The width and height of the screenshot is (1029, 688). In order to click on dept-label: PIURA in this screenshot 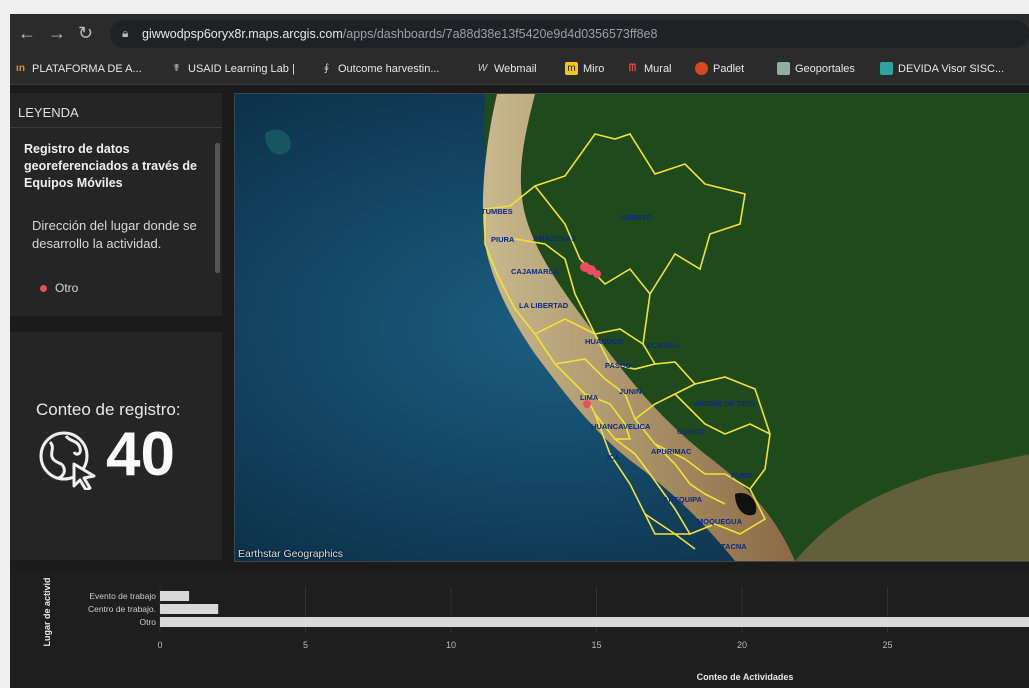, I will do `click(503, 239)`.